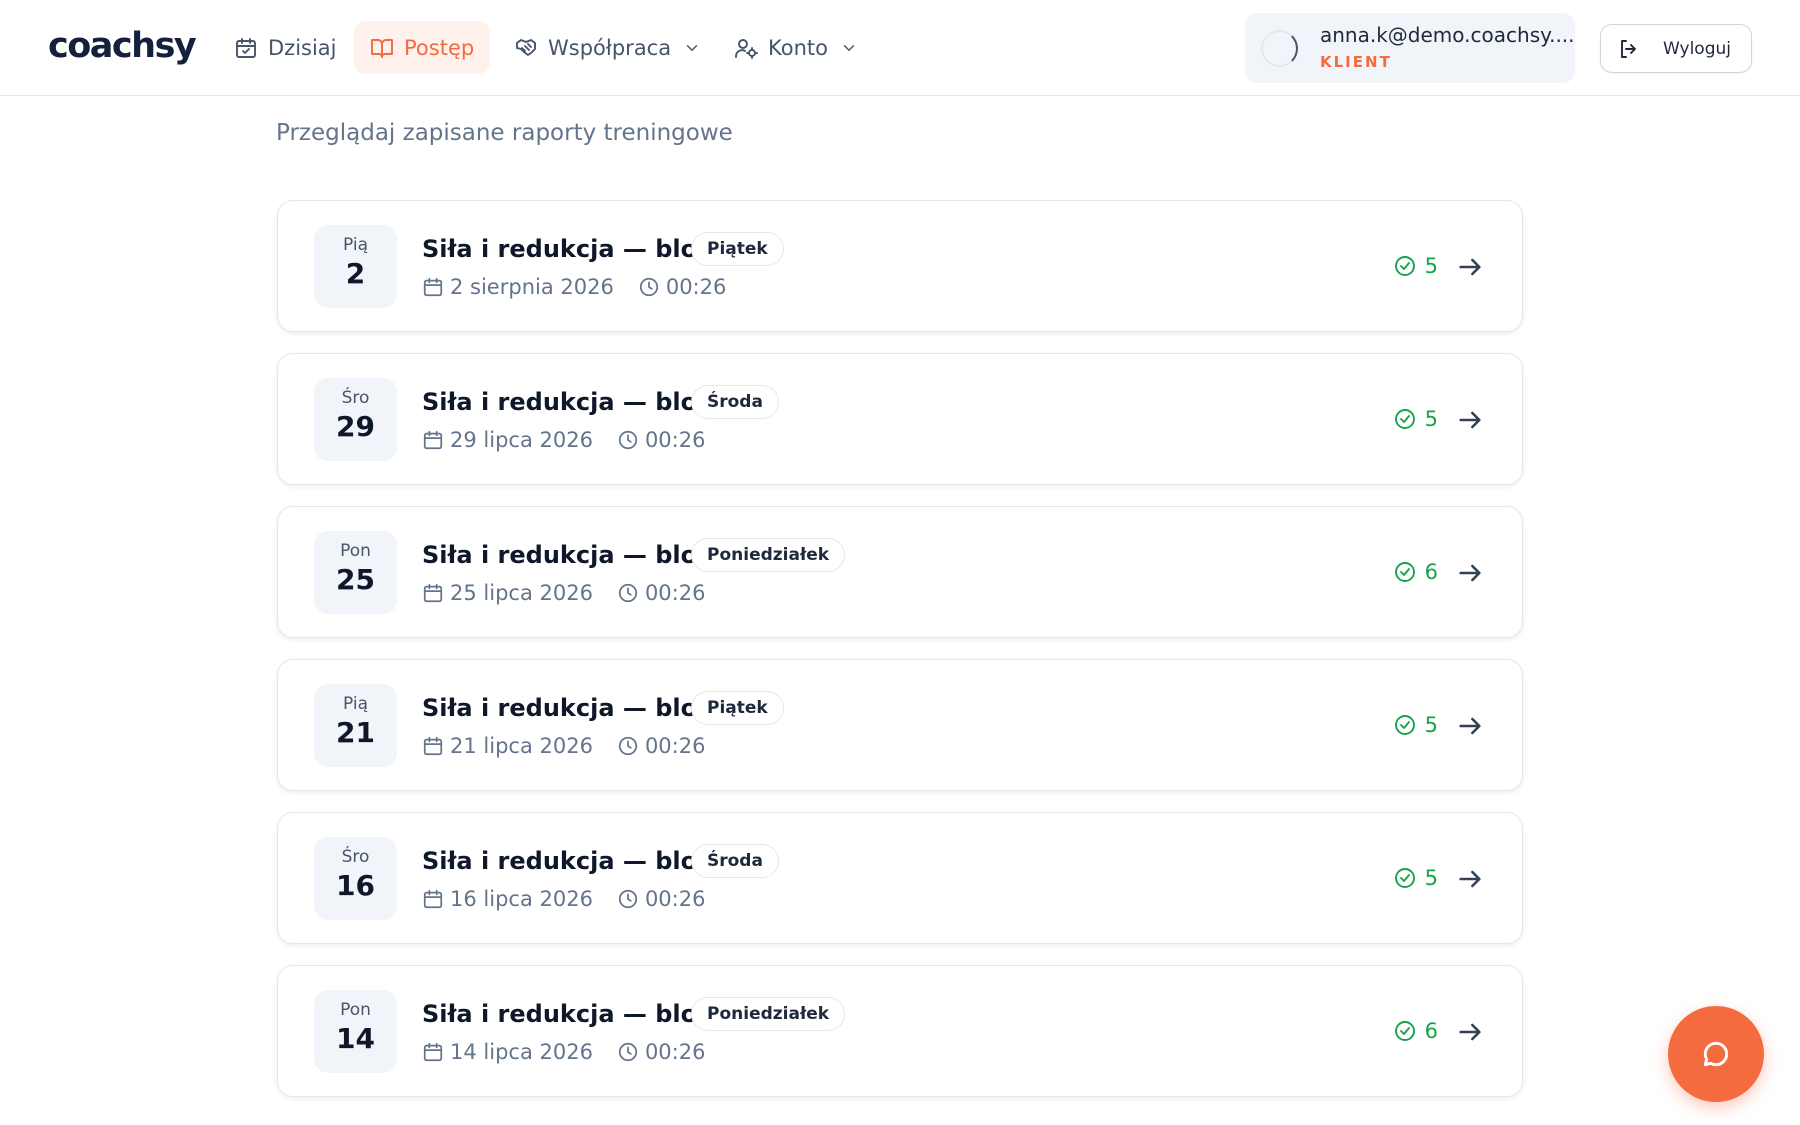 This screenshot has width=1800, height=1125. What do you see at coordinates (355, 245) in the screenshot?
I see `day-of-week: Pią` at bounding box center [355, 245].